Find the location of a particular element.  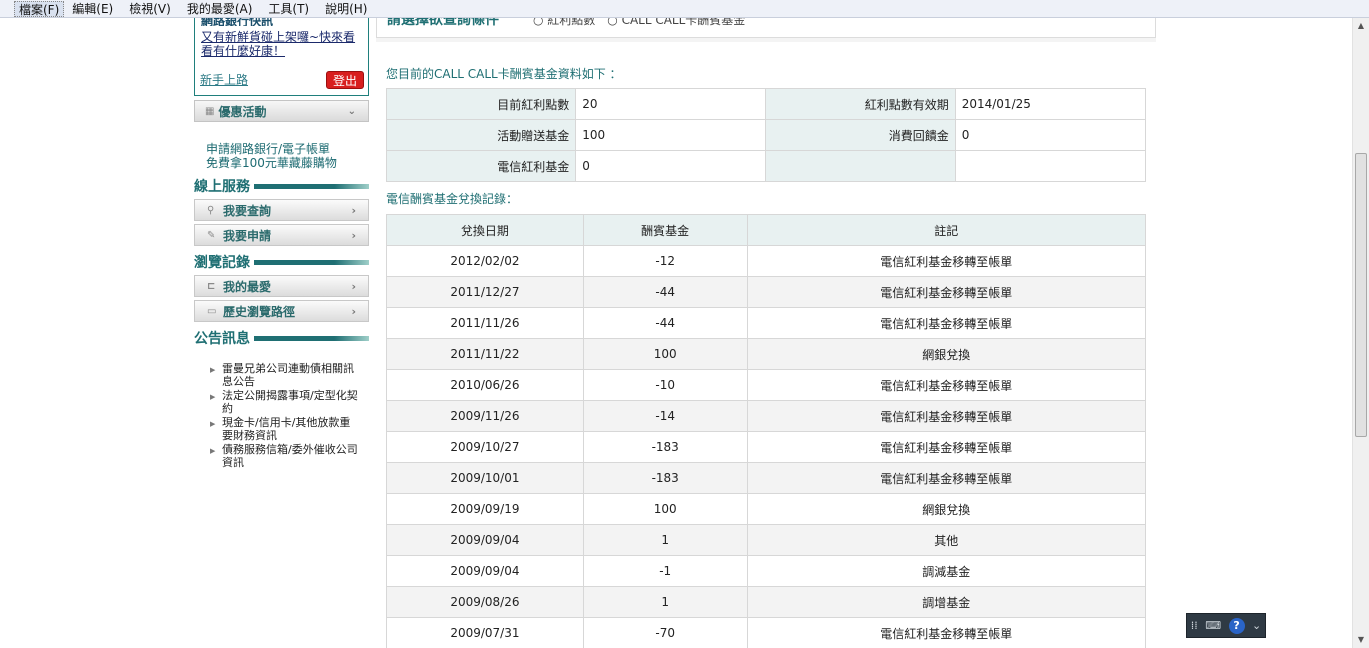

newbie-link: 新手上路 is located at coordinates (224, 79).